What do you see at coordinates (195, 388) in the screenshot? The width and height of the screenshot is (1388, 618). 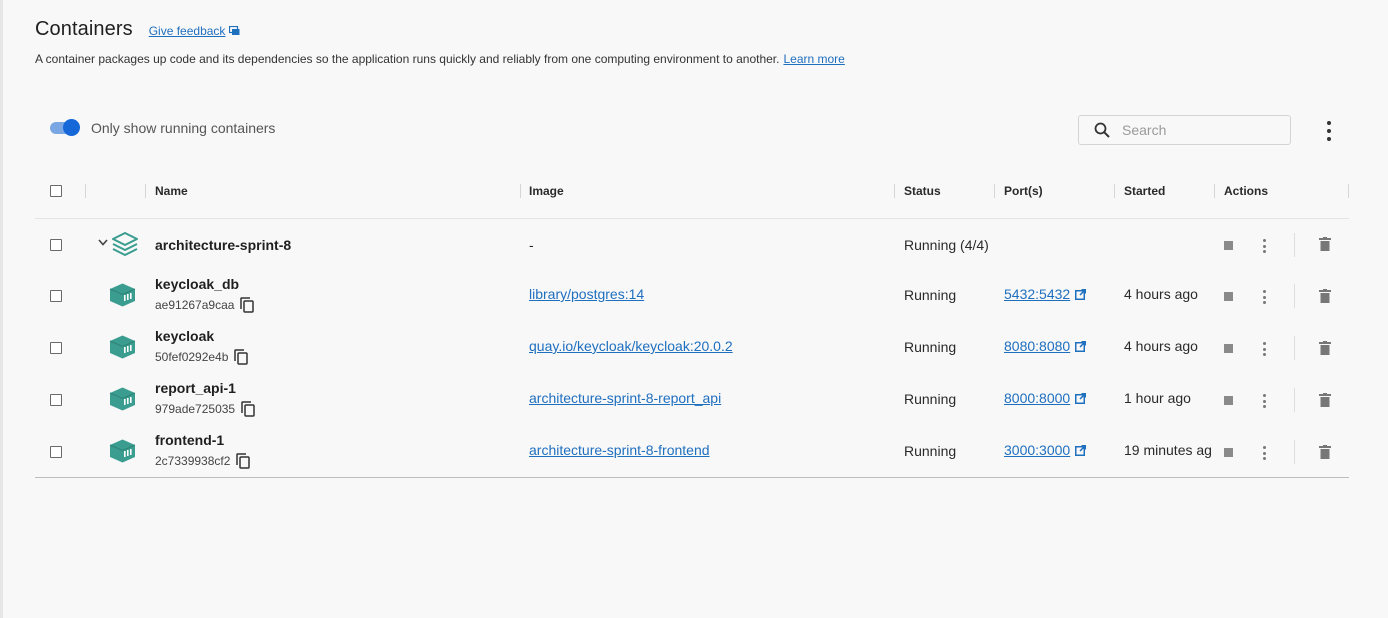 I see `container-name: report_api-1` at bounding box center [195, 388].